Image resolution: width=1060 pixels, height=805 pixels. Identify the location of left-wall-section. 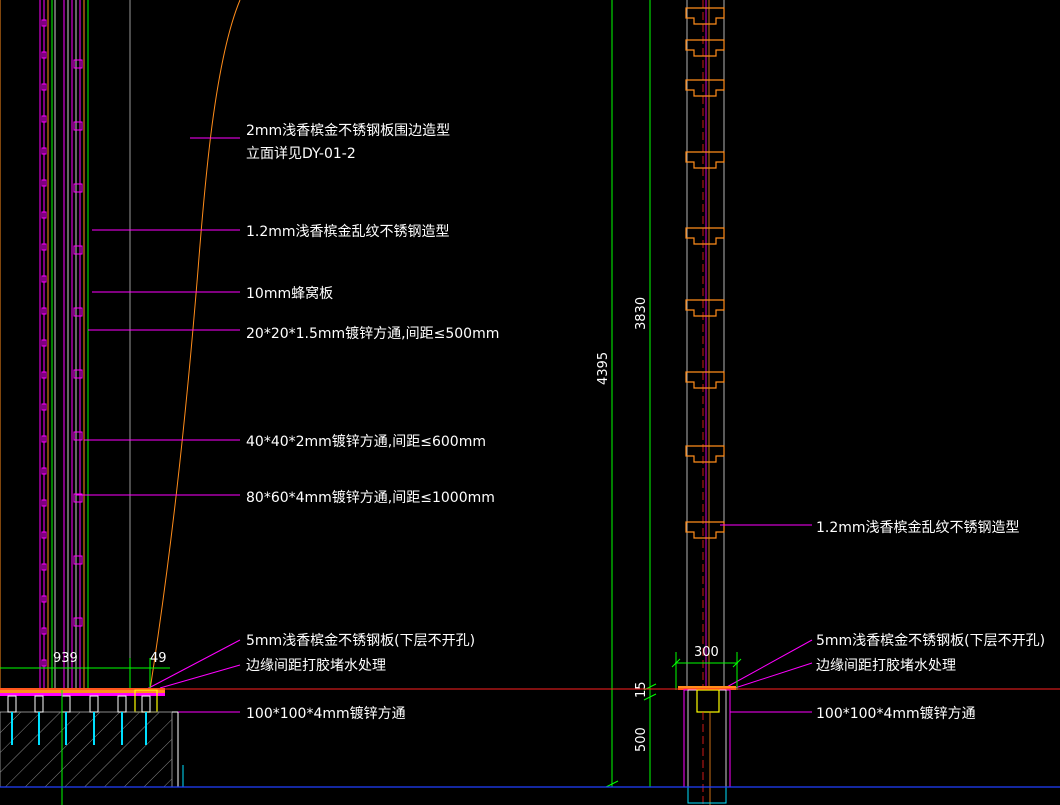
(65, 345).